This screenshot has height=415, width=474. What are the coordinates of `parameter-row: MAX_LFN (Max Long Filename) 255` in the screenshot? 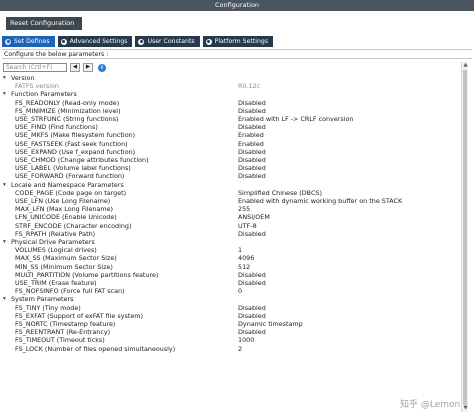 It's located at (230, 209).